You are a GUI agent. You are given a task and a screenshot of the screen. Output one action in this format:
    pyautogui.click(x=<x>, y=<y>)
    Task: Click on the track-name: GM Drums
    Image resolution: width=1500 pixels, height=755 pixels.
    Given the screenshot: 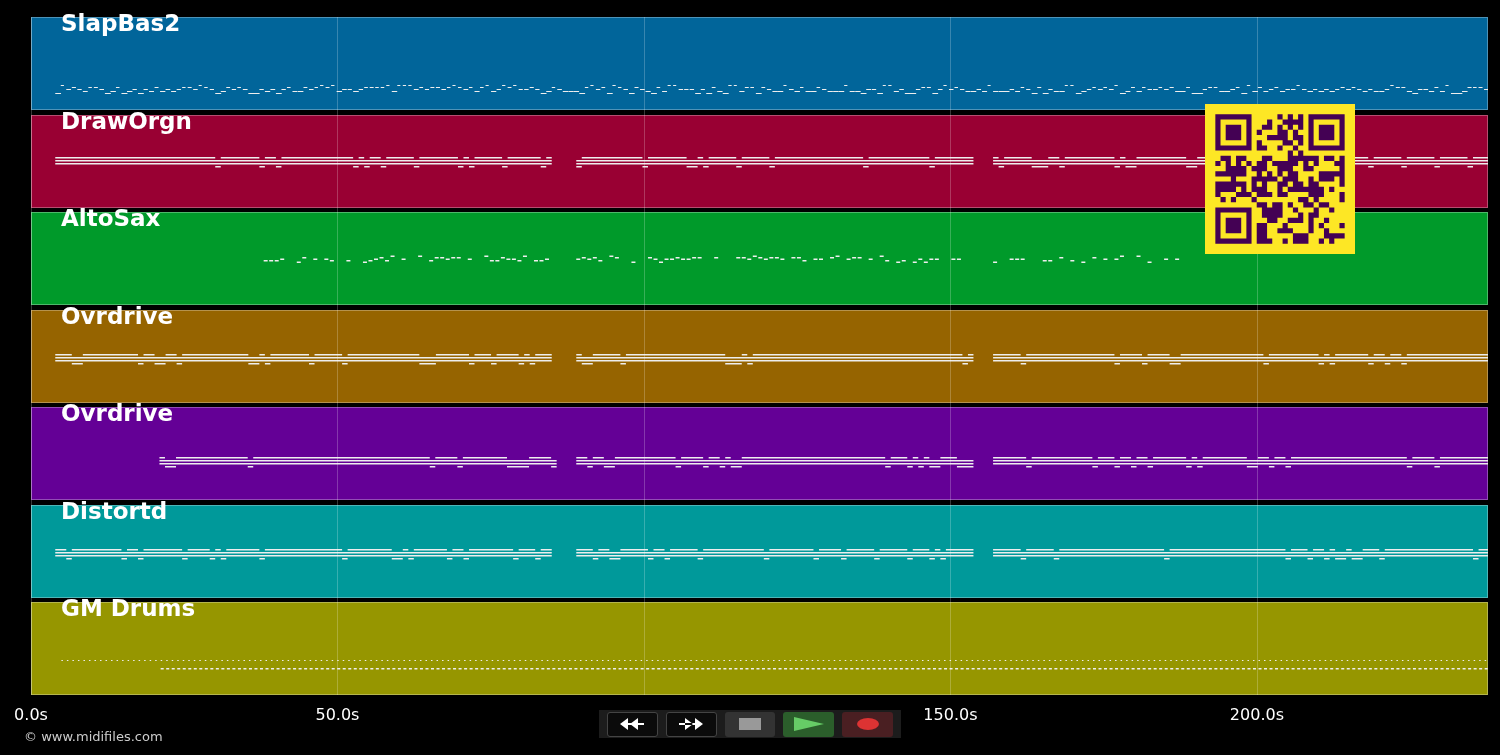 What is the action you would take?
    pyautogui.click(x=128, y=609)
    